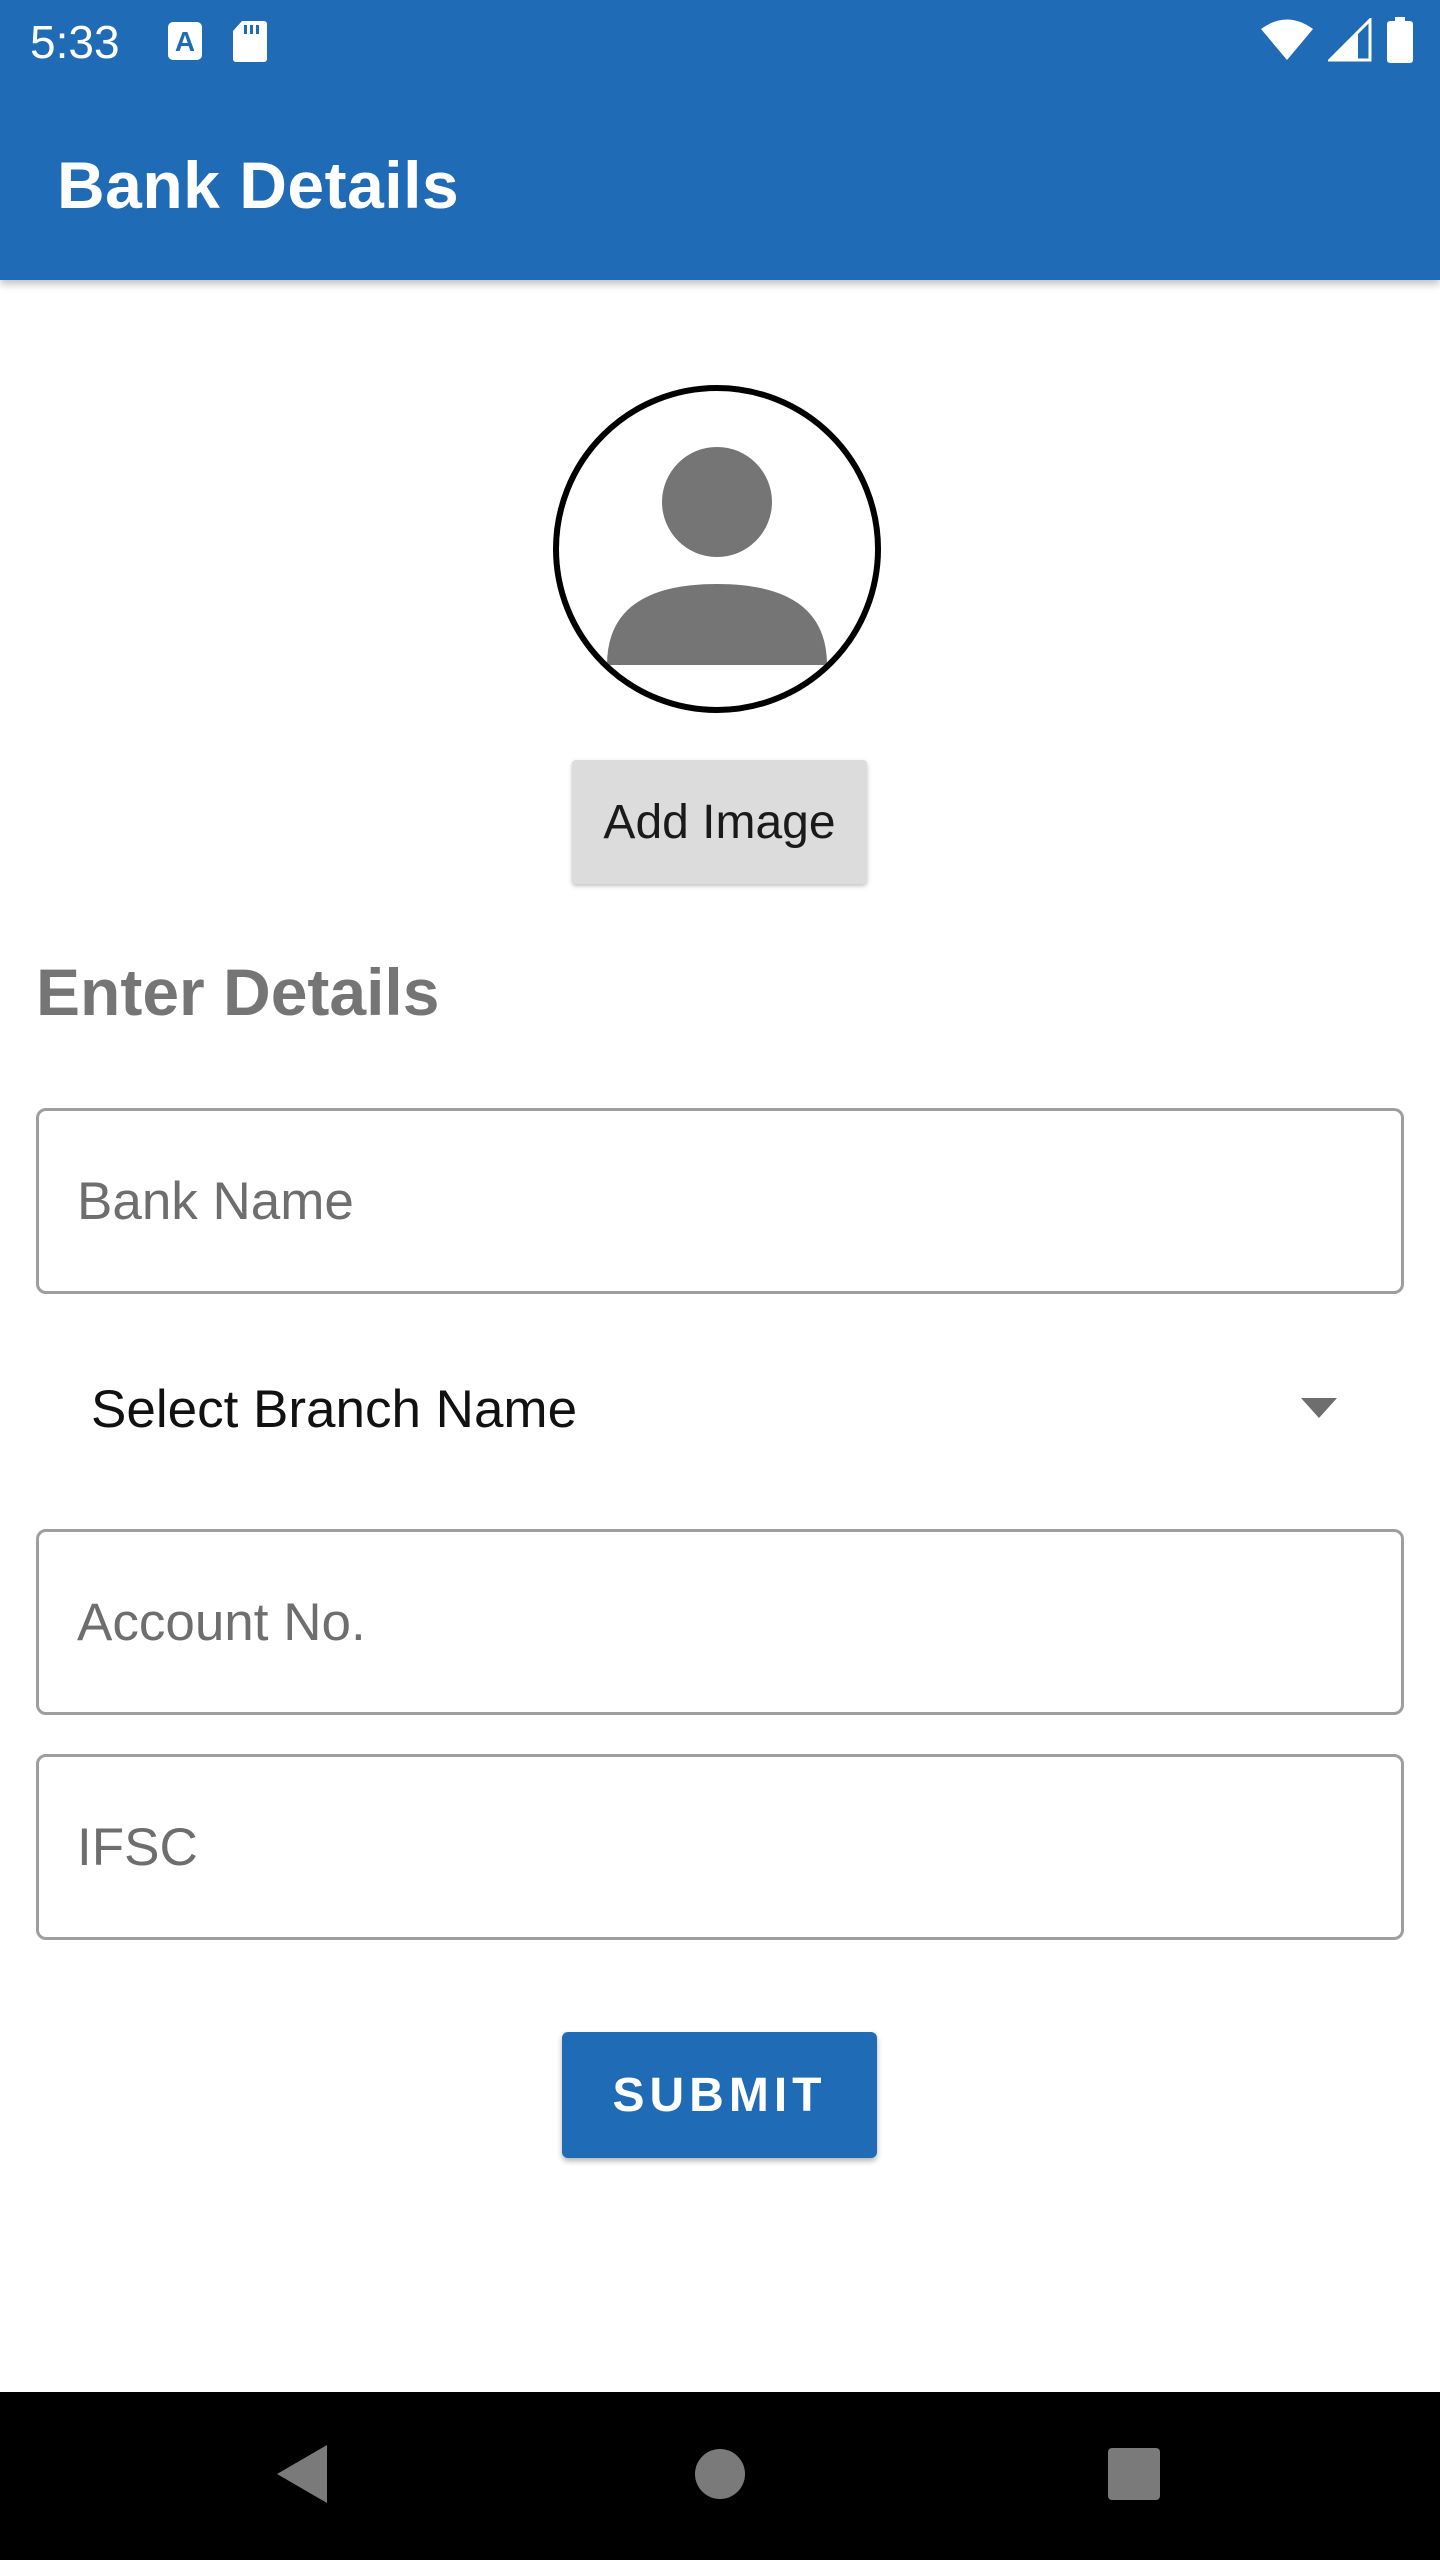 Image resolution: width=1440 pixels, height=2560 pixels. I want to click on ifsc-input, so click(722, 1847).